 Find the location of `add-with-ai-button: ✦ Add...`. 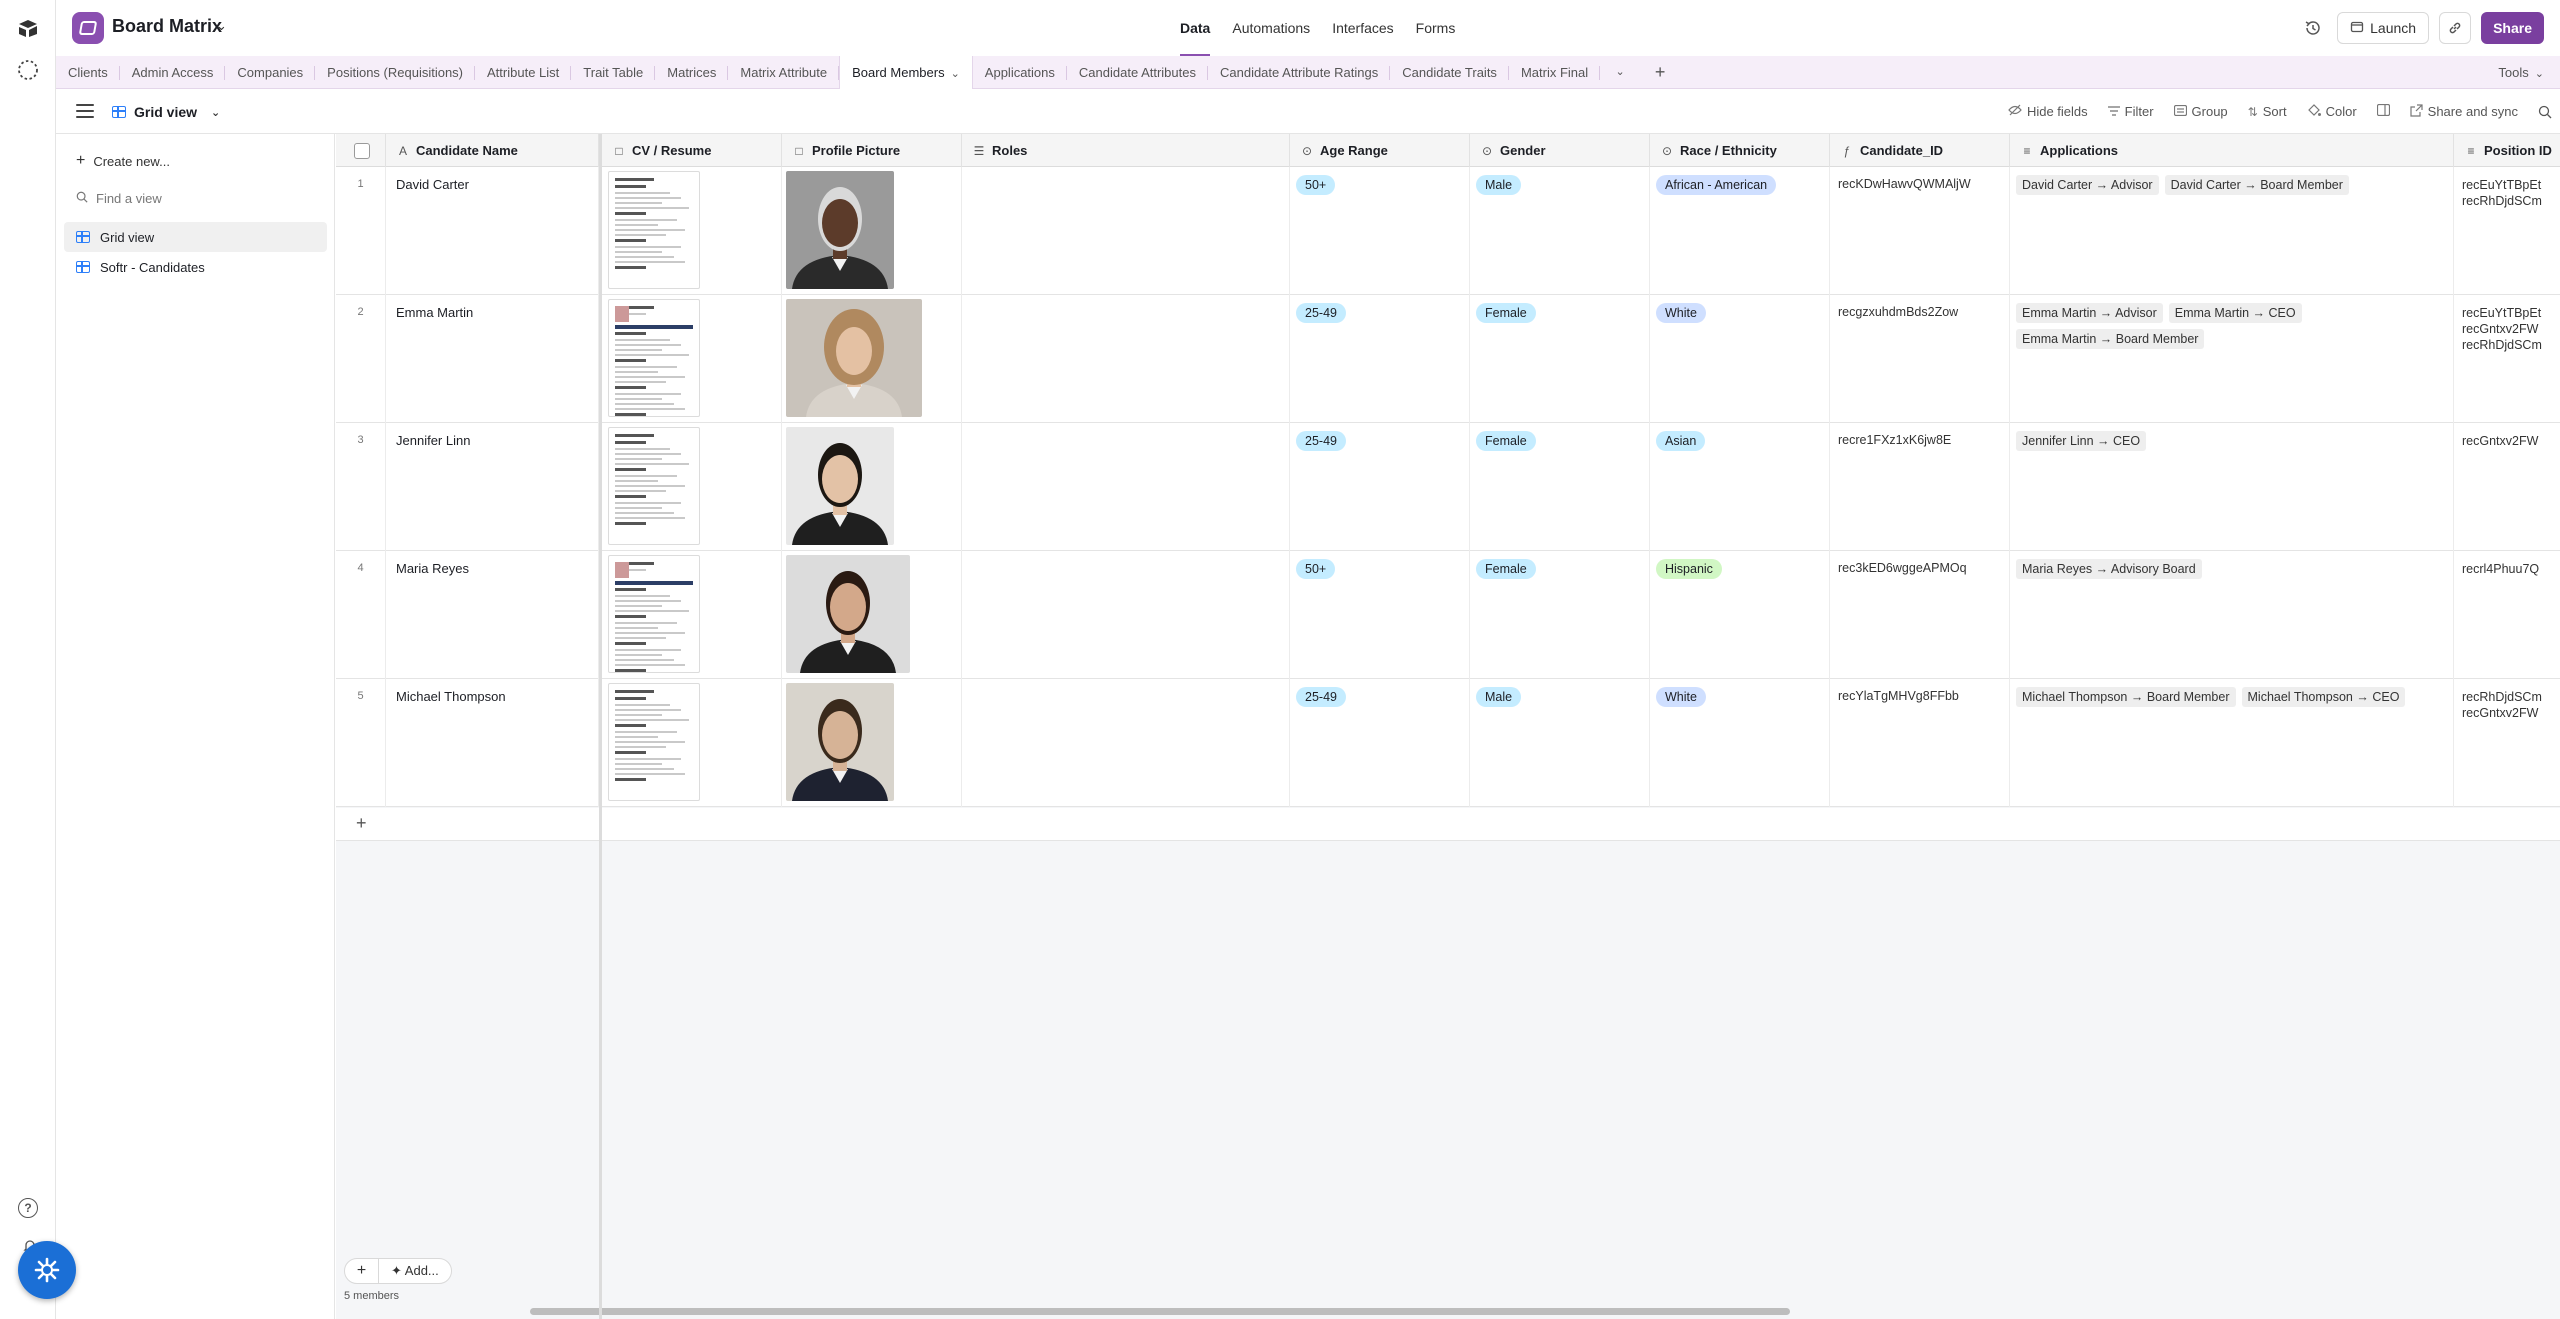

add-with-ai-button: ✦ Add... is located at coordinates (415, 1271).